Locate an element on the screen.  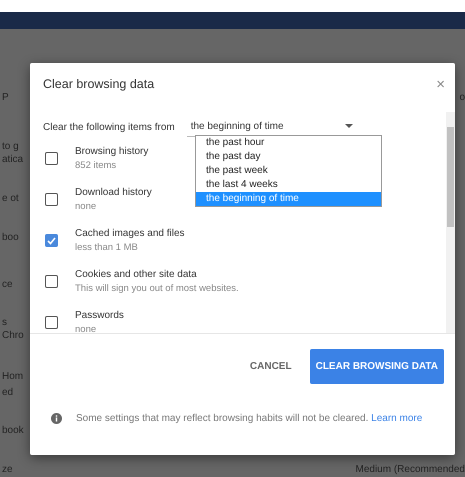
page-text: book is located at coordinates (13, 431).